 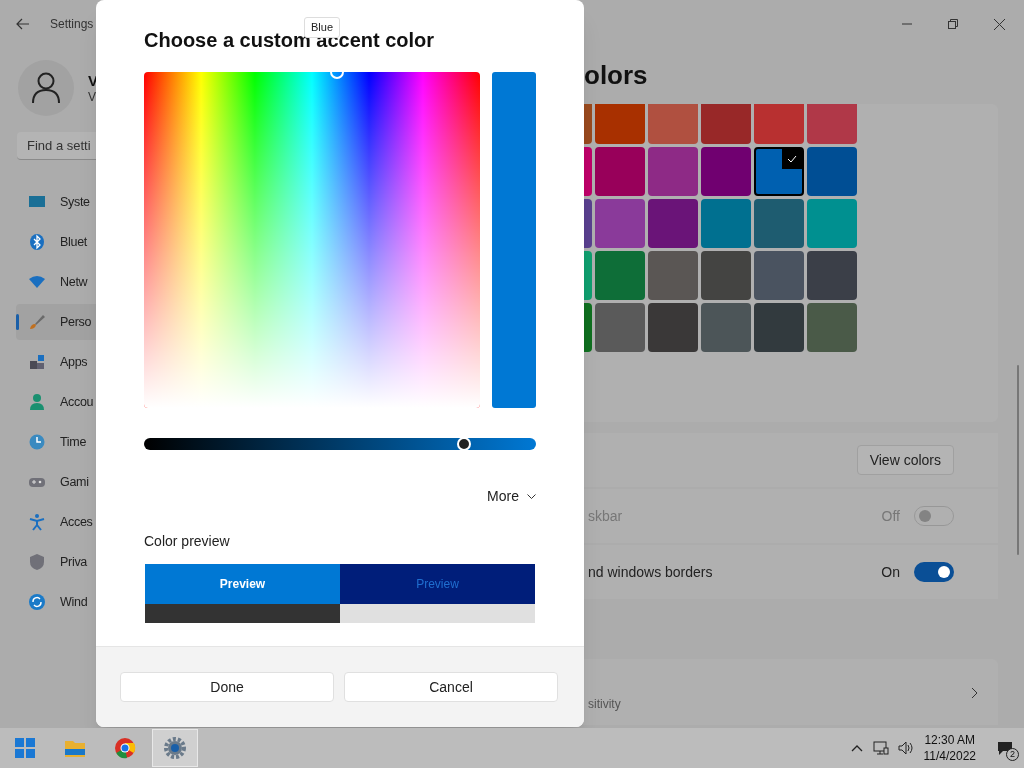 I want to click on setting-label: nd windows borders, so click(x=650, y=572).